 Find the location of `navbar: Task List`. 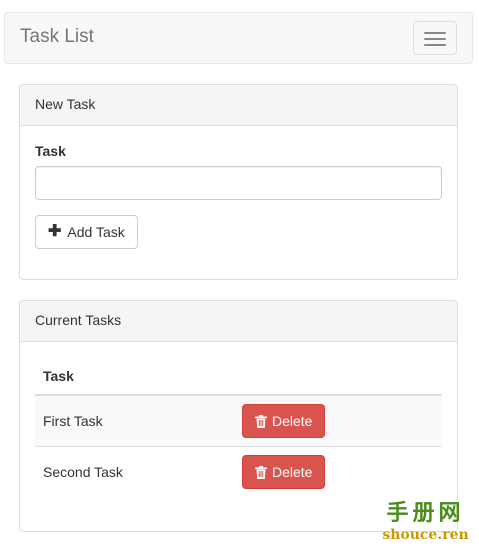

navbar: Task List is located at coordinates (238, 38).